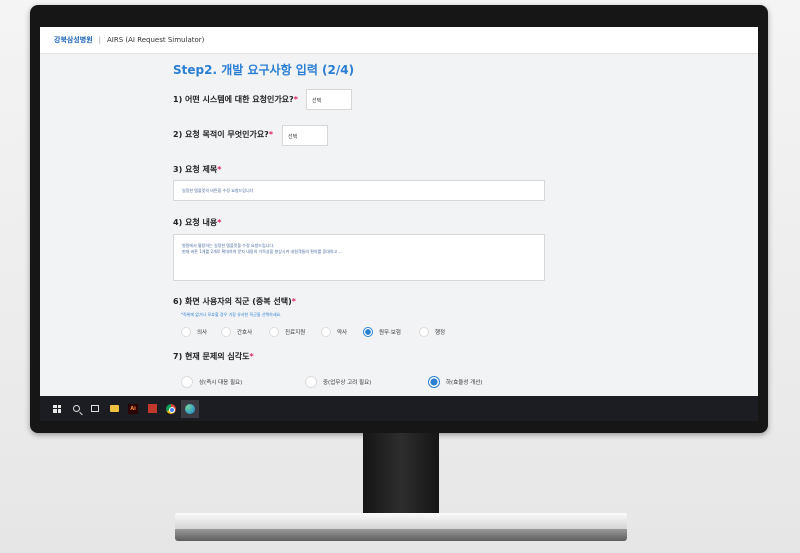 This screenshot has height=553, width=800. What do you see at coordinates (305, 135) in the screenshot?
I see `q2-purpose-select: 선택` at bounding box center [305, 135].